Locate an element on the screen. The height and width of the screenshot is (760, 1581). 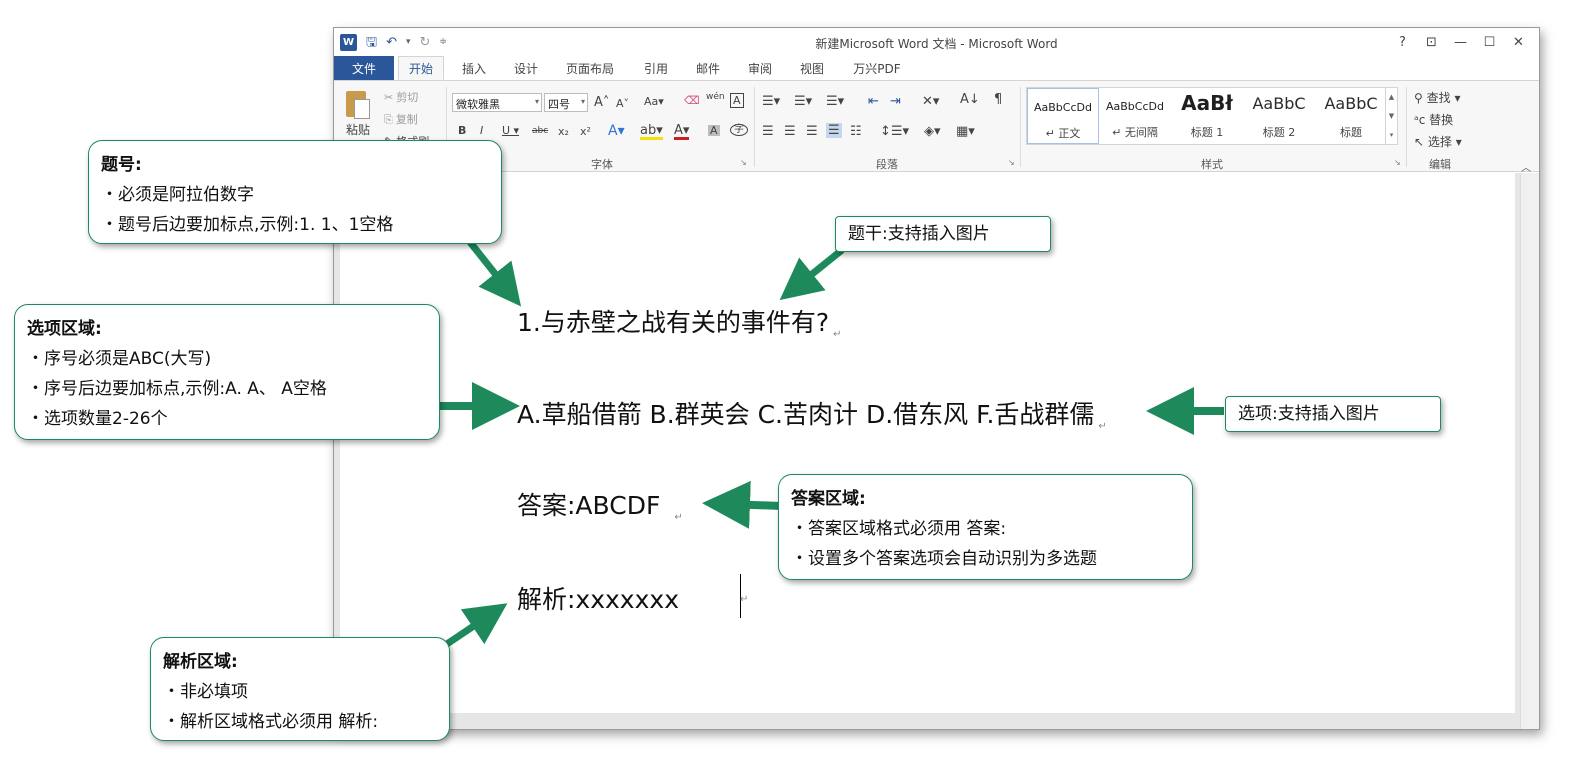
arrow-to-answer is located at coordinates (742, 504).